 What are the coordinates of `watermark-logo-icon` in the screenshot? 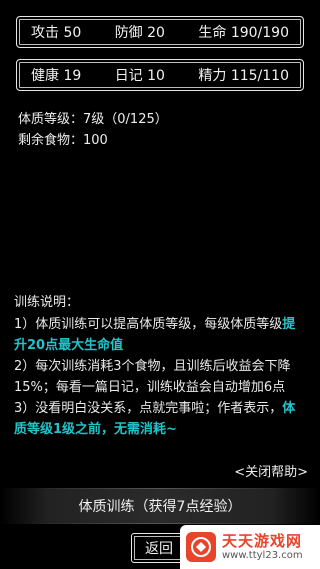 It's located at (201, 547).